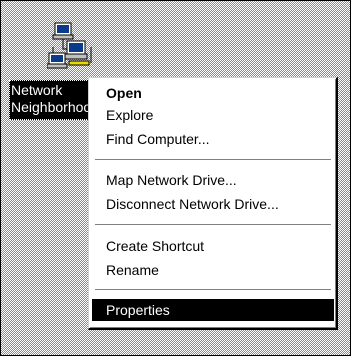 Image resolution: width=351 pixels, height=356 pixels. I want to click on network-neighborhood-label: Network Neighborhood, so click(51, 100).